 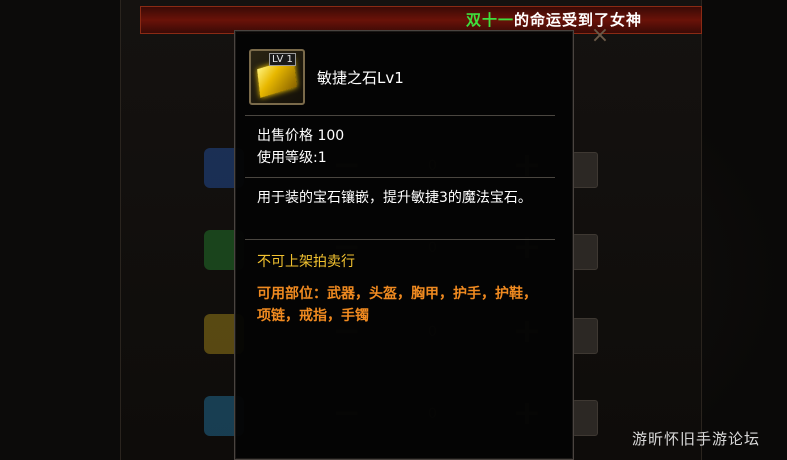 I want to click on item-name: 敏捷之石Lv1, so click(x=360, y=78).